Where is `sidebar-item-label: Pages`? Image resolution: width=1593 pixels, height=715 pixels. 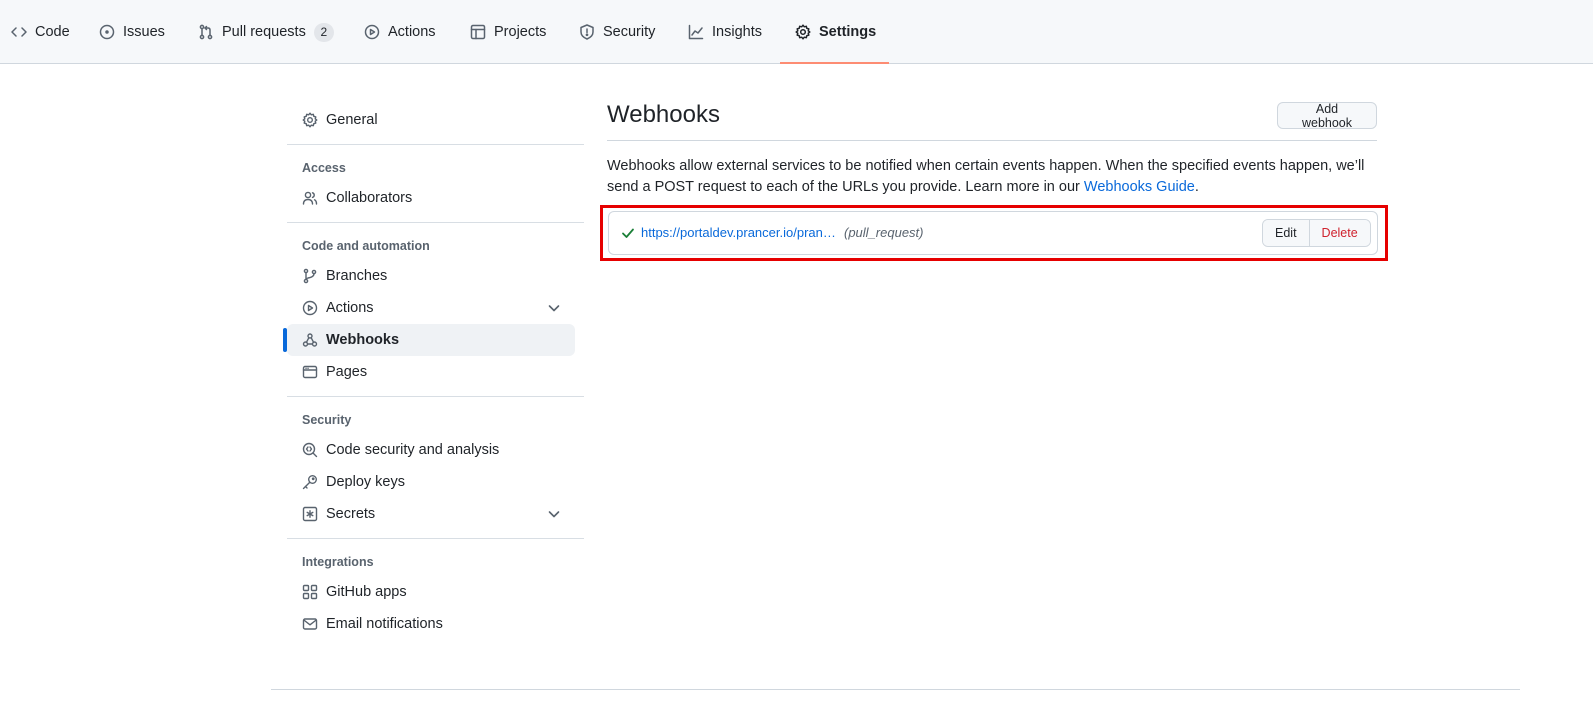
sidebar-item-label: Pages is located at coordinates (347, 372).